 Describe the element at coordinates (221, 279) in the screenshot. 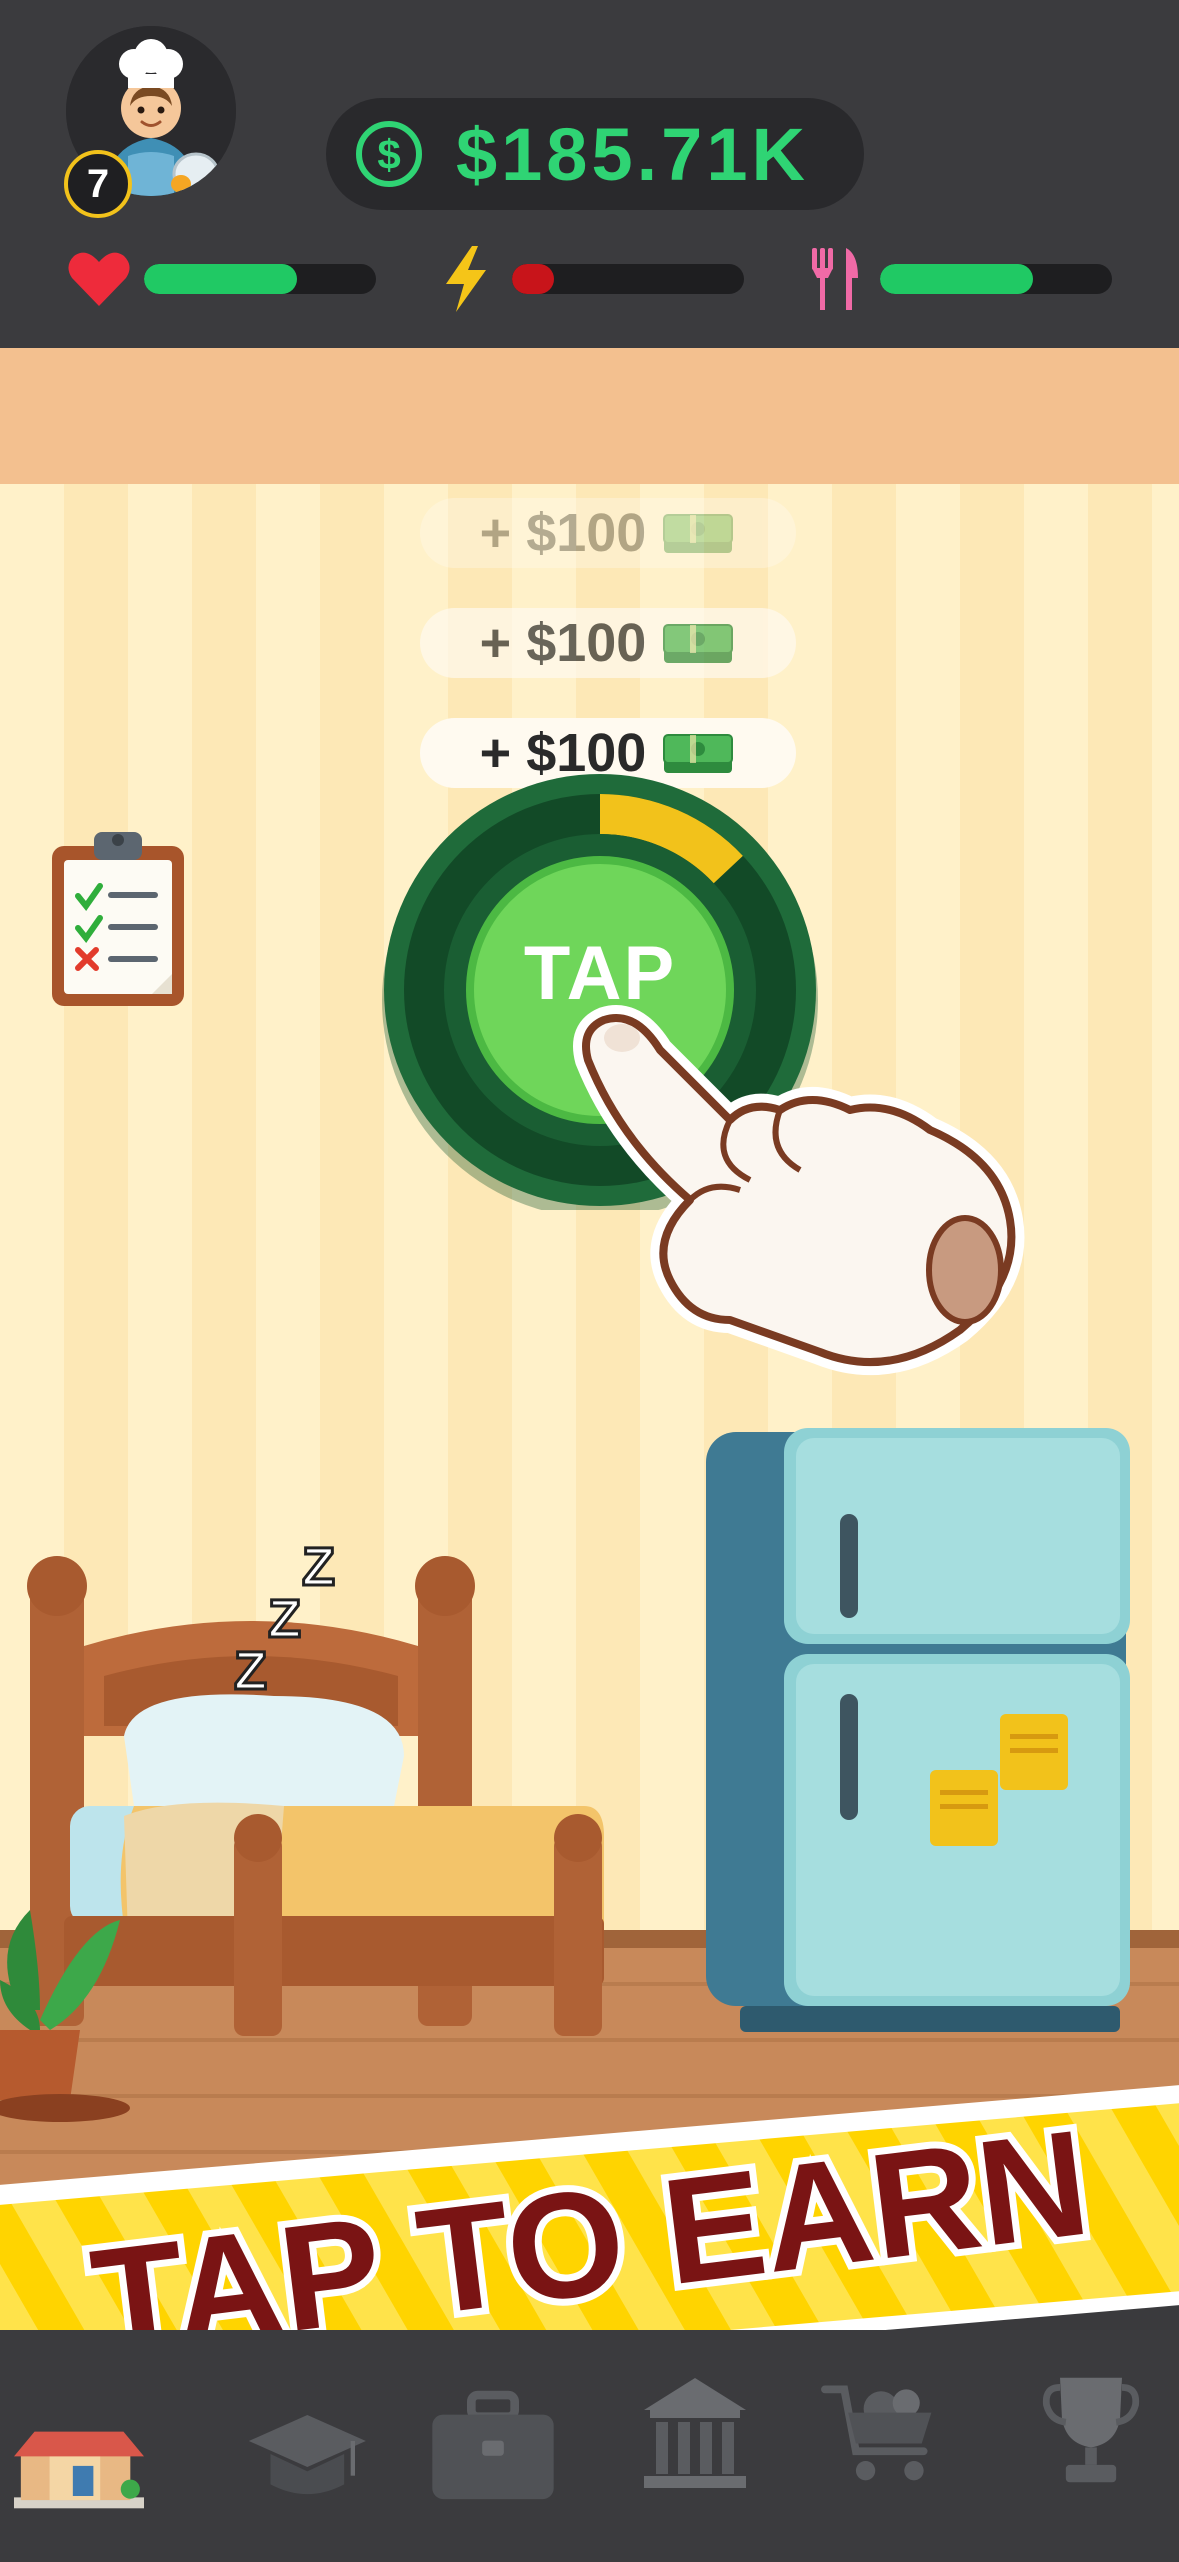

I see `health-bar-fill` at that location.